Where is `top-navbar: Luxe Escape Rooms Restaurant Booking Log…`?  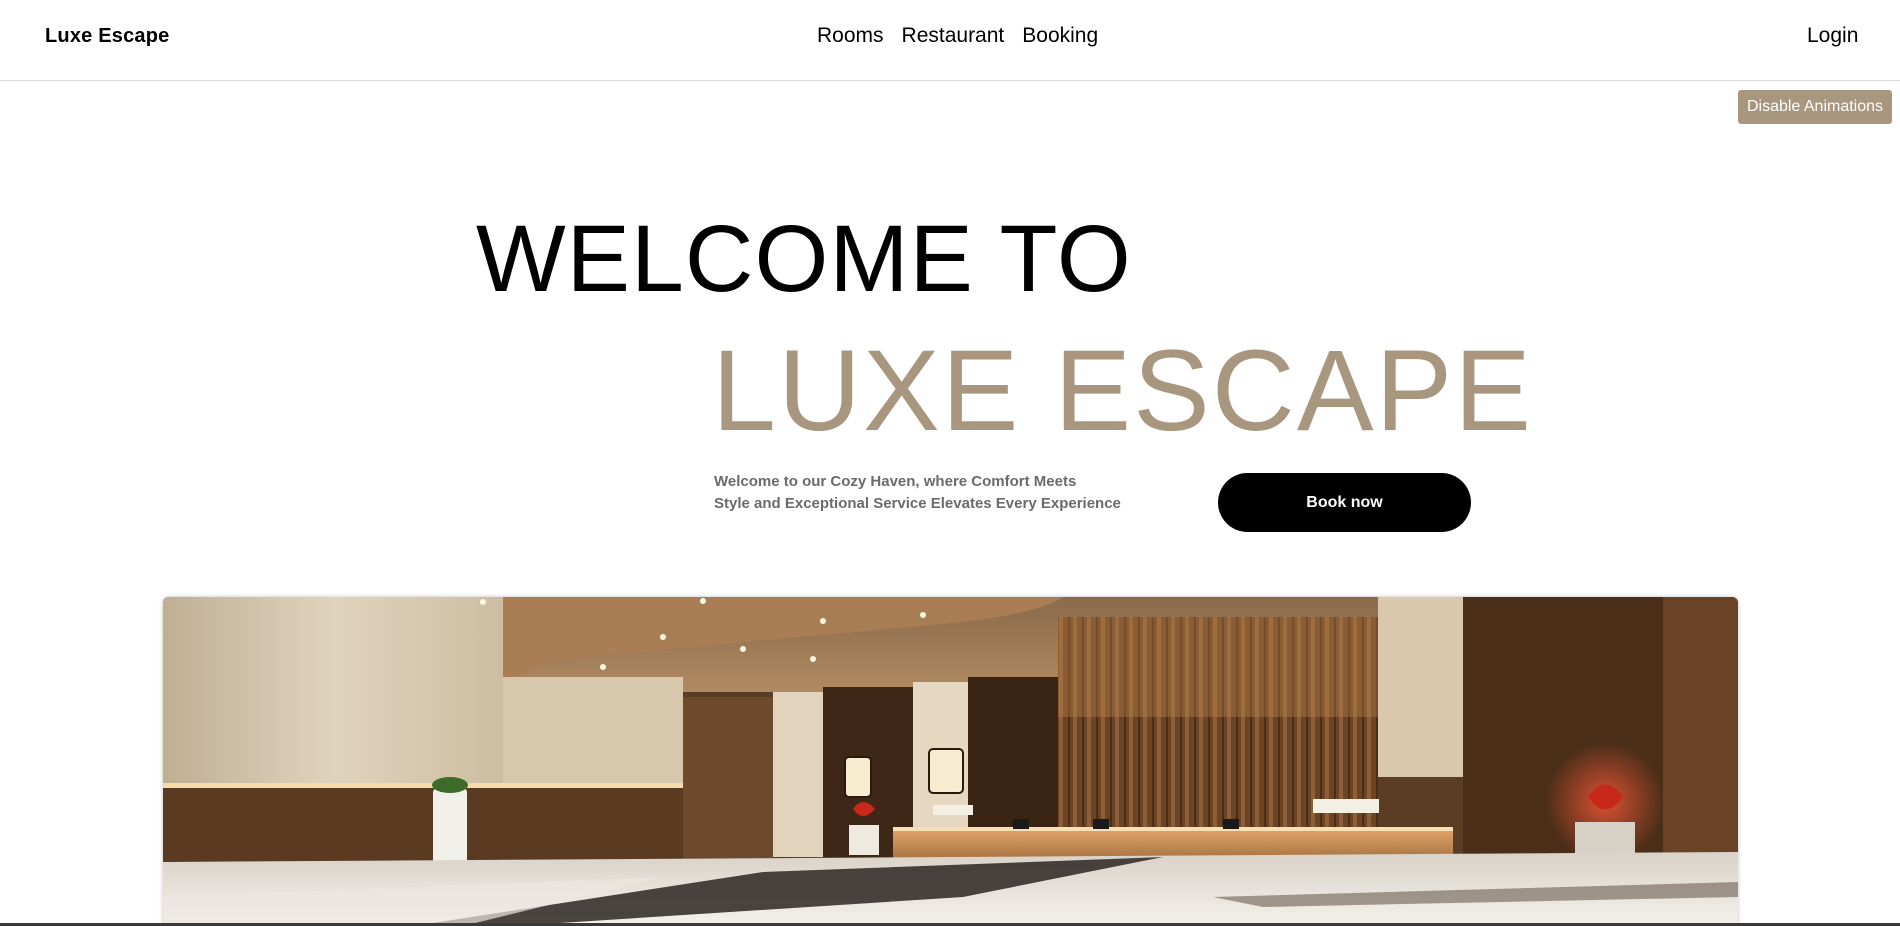 top-navbar: Luxe Escape Rooms Restaurant Booking Log… is located at coordinates (950, 40).